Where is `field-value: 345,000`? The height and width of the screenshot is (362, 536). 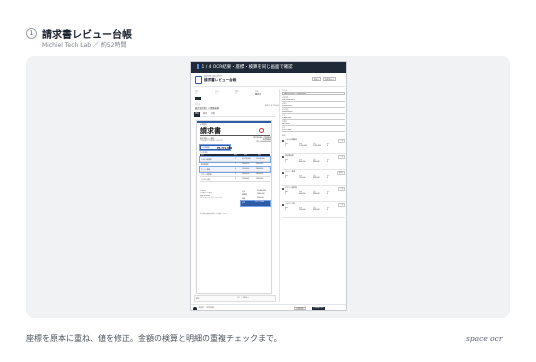 field-value: 345,000 is located at coordinates (313, 125).